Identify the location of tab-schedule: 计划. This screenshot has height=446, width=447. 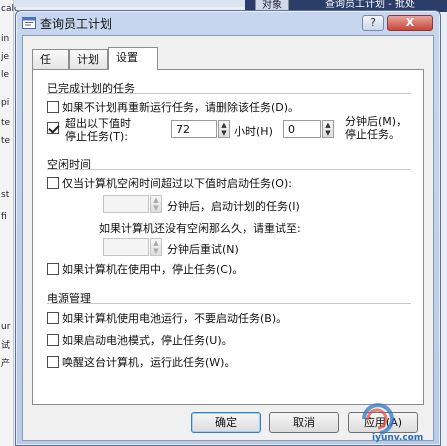
(88, 59).